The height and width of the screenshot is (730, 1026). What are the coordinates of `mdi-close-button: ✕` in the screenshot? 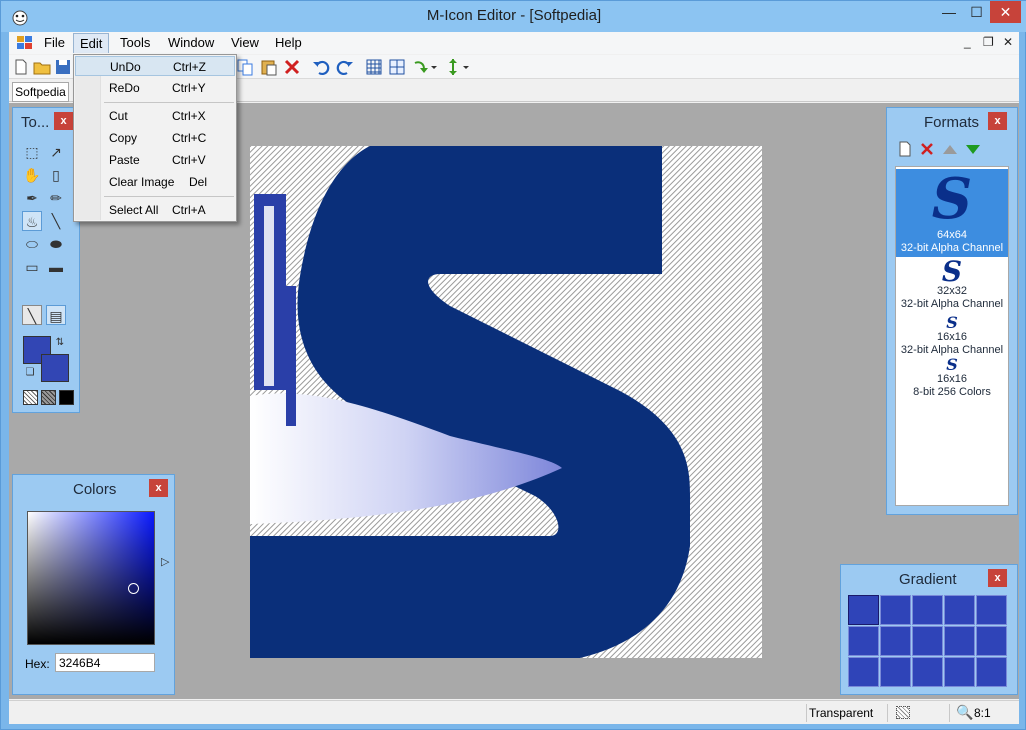 It's located at (1008, 42).